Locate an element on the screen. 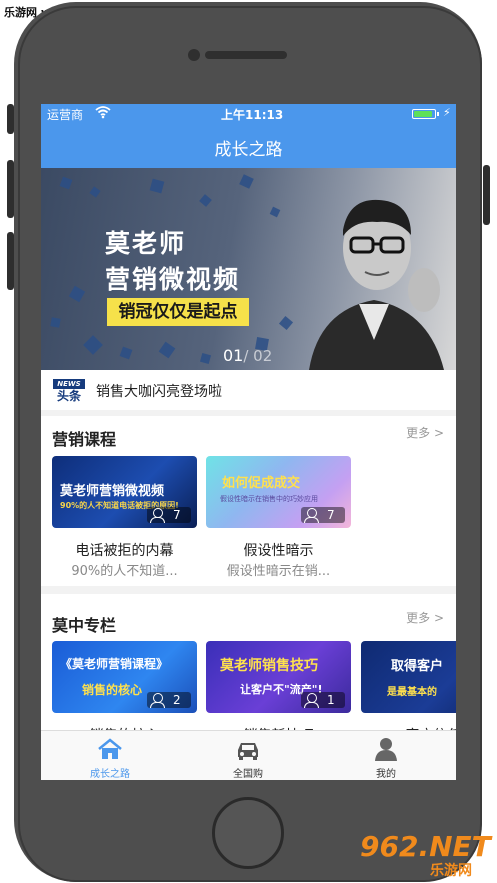  nav-bar: 成长之路 is located at coordinates (248, 146).